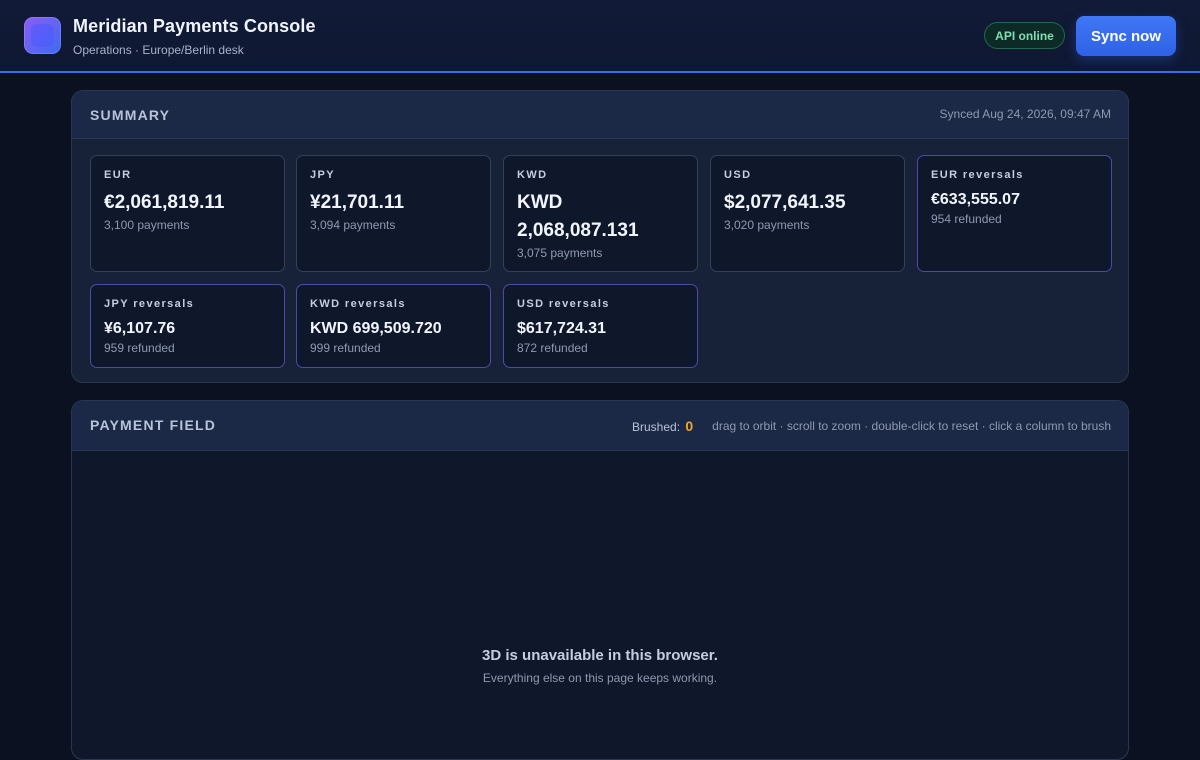  I want to click on summary-card-jpy-reversals: JPY reversals ¥6,107.76 959 refunded, so click(187, 326).